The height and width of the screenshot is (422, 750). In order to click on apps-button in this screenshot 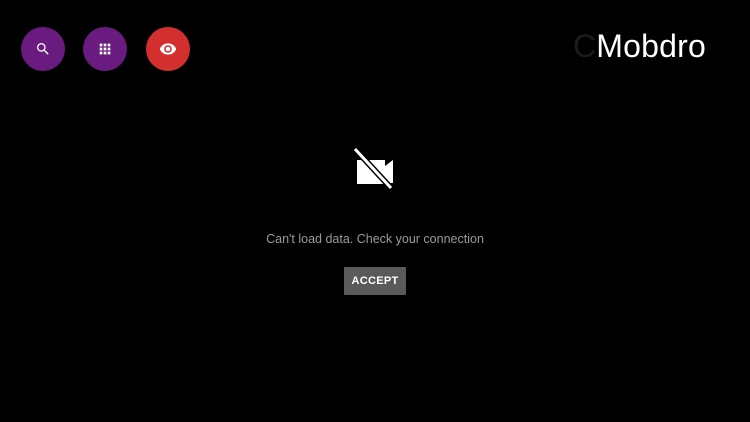, I will do `click(105, 49)`.